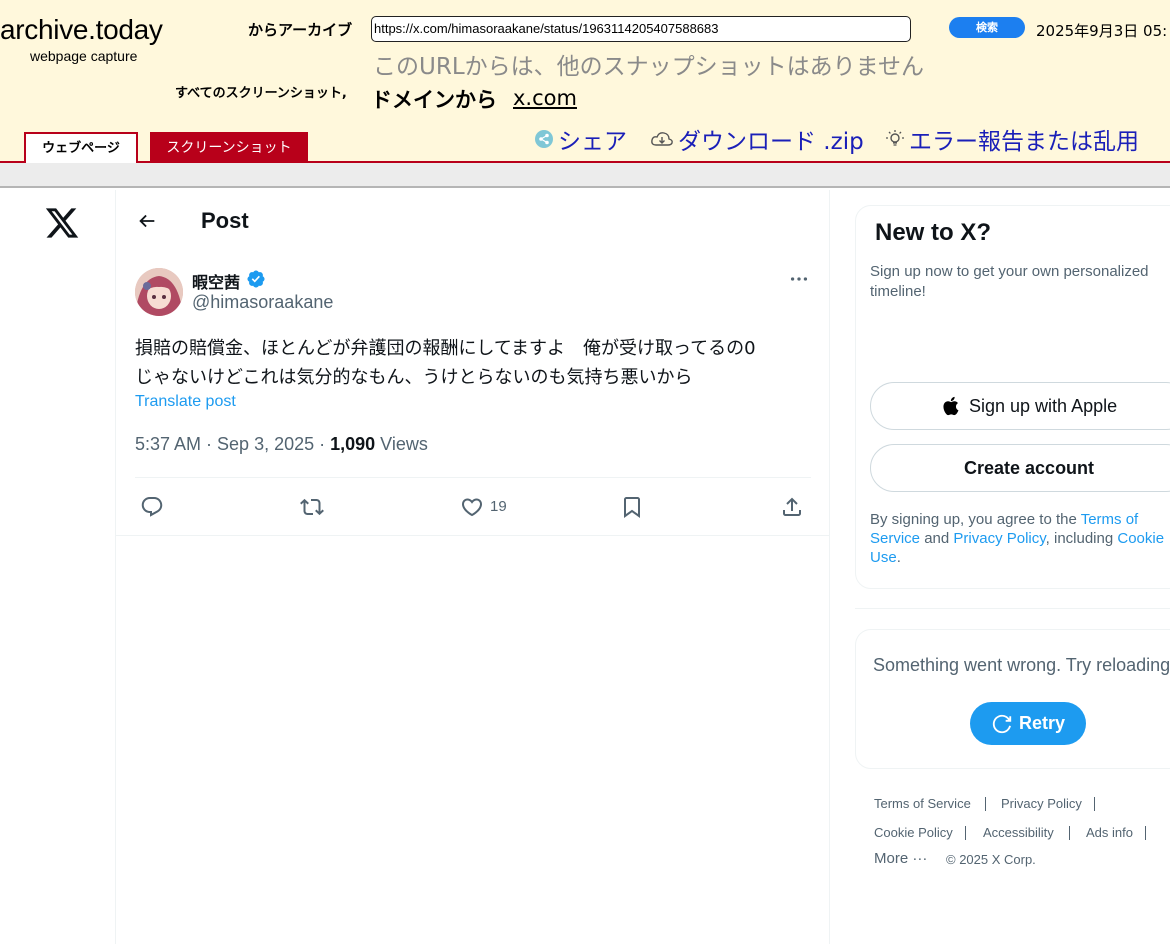 The height and width of the screenshot is (944, 1170). Describe the element at coordinates (585, 175) in the screenshot. I see `archive-divider-strip` at that location.